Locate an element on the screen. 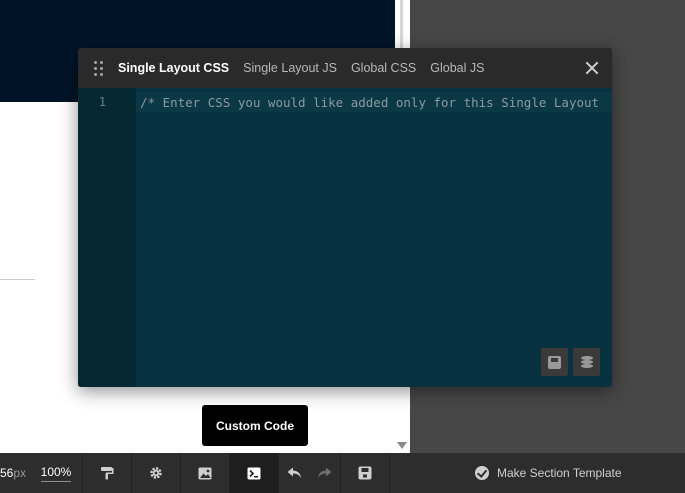 This screenshot has width=685, height=493. save-code-button is located at coordinates (554, 362).